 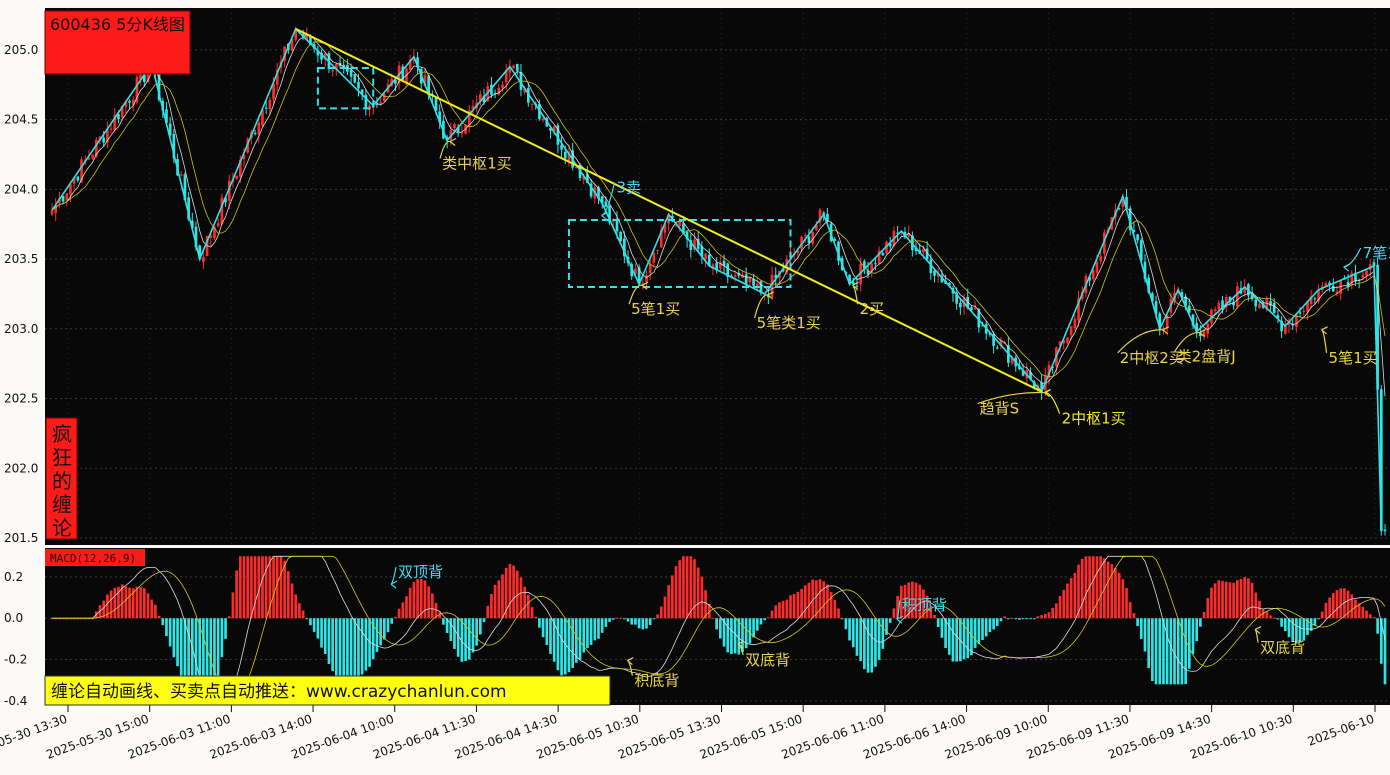 I want to click on annotation-label: 类2盘背J, so click(x=1206, y=357).